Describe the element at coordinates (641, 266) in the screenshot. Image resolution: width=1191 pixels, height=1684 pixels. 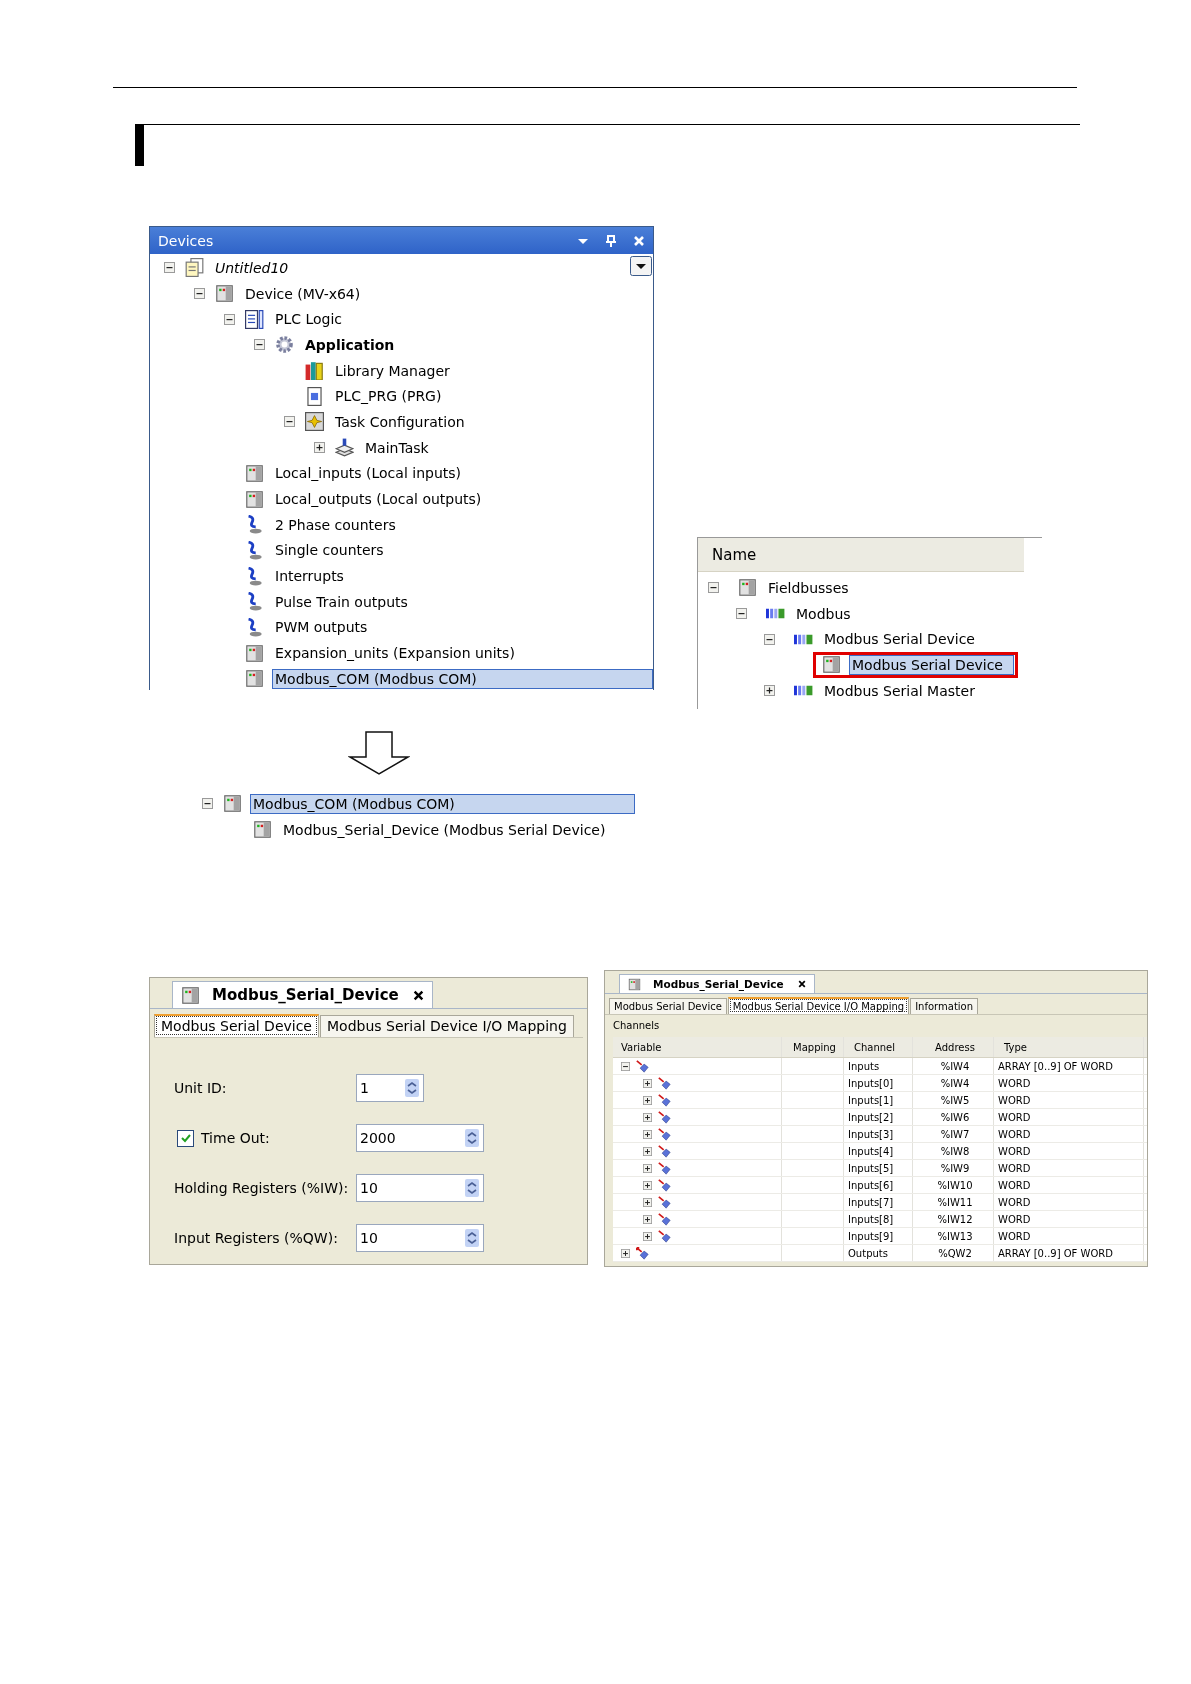
I see `dropdown-button` at that location.